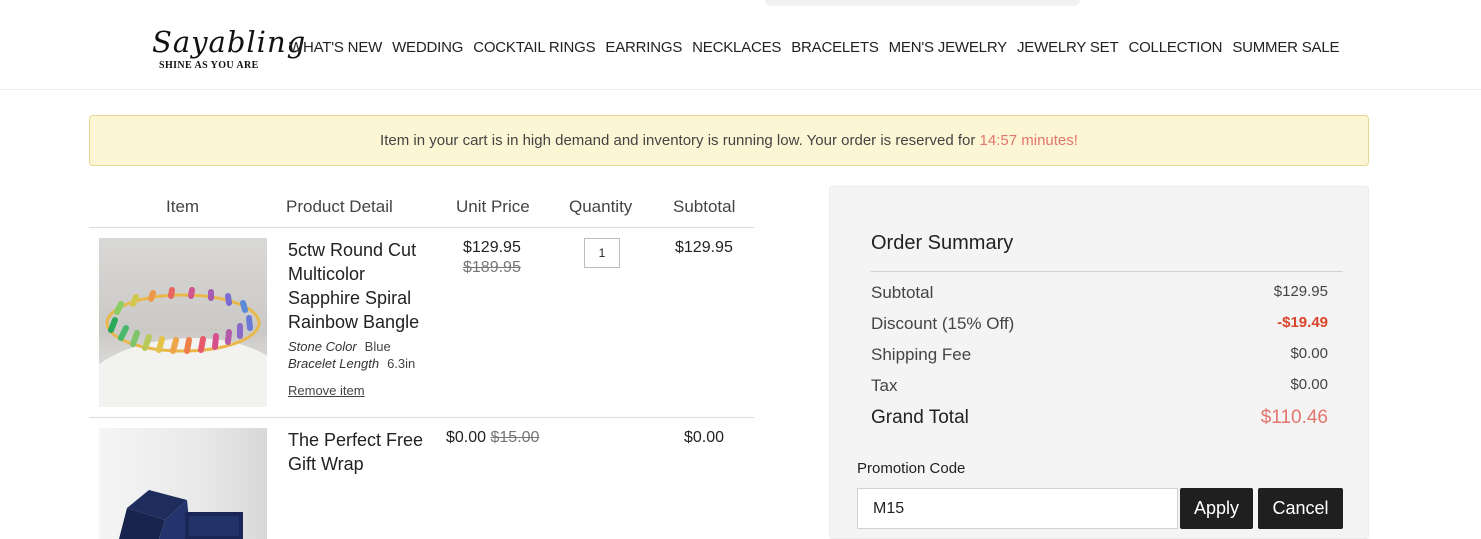 The image size is (1481, 539). Describe the element at coordinates (704, 437) in the screenshot. I see `item-subtotal: $0.00` at that location.